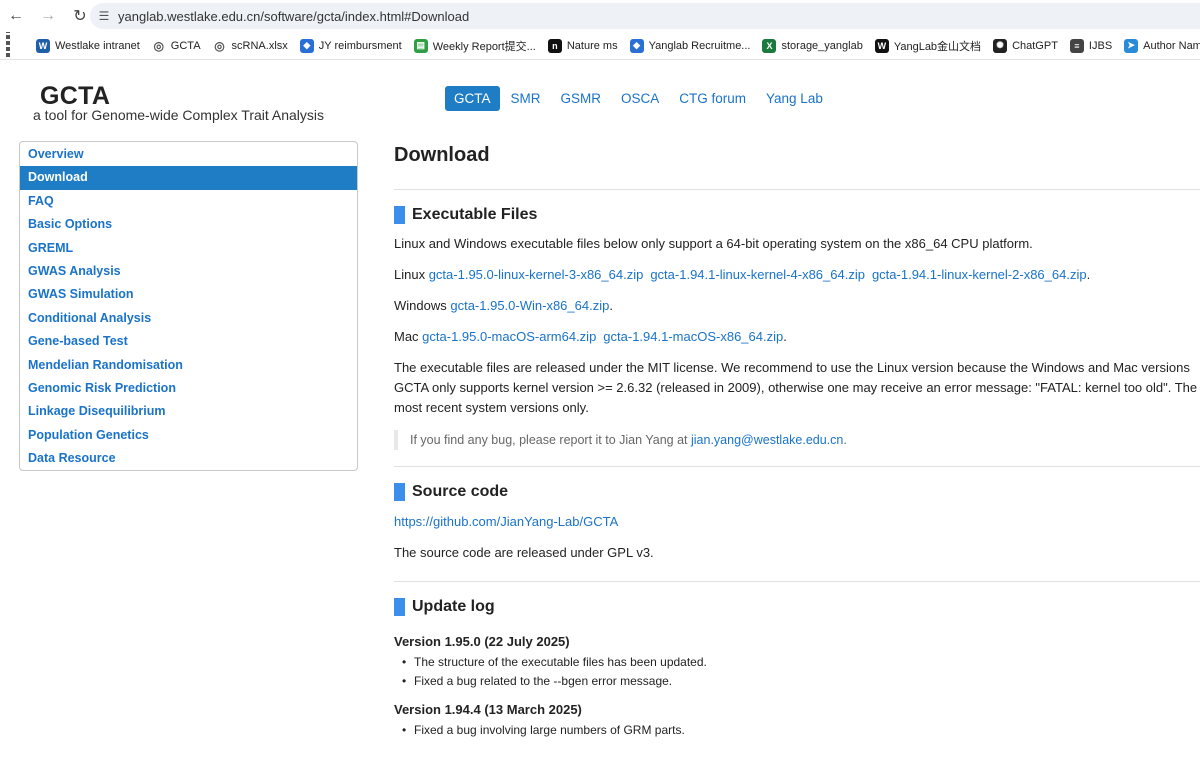  Describe the element at coordinates (188, 294) in the screenshot. I see `sidebar-item-gwas-simulation: GWAS Simulation` at that location.